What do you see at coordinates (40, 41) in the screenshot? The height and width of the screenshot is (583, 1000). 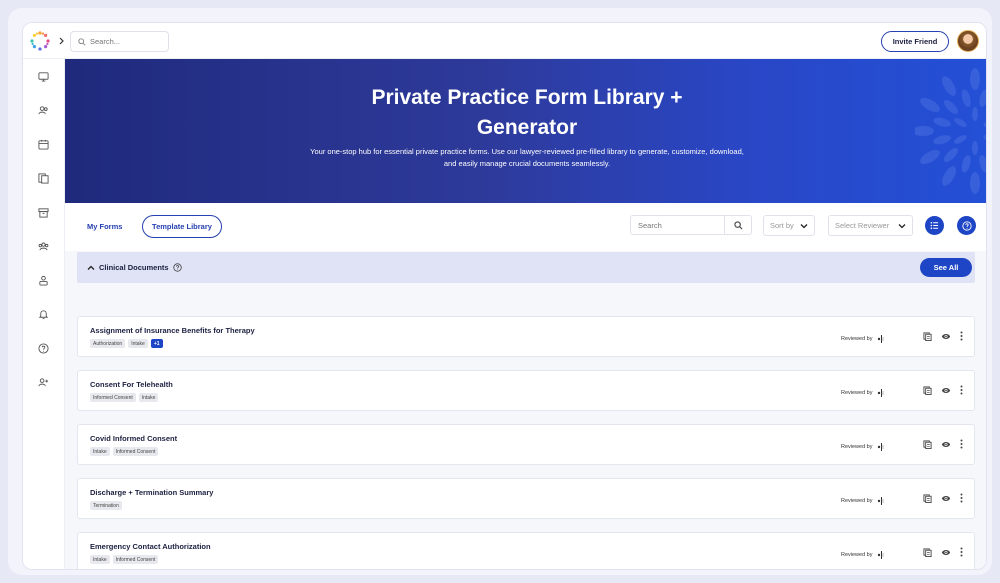 I see `logo-icon` at bounding box center [40, 41].